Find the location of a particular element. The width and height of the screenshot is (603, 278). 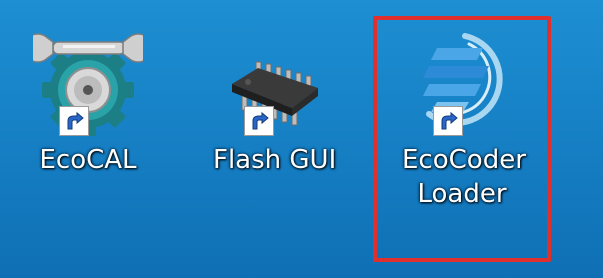

desktop-icon-flash-gui: Flash GUI is located at coordinates (275, 98).